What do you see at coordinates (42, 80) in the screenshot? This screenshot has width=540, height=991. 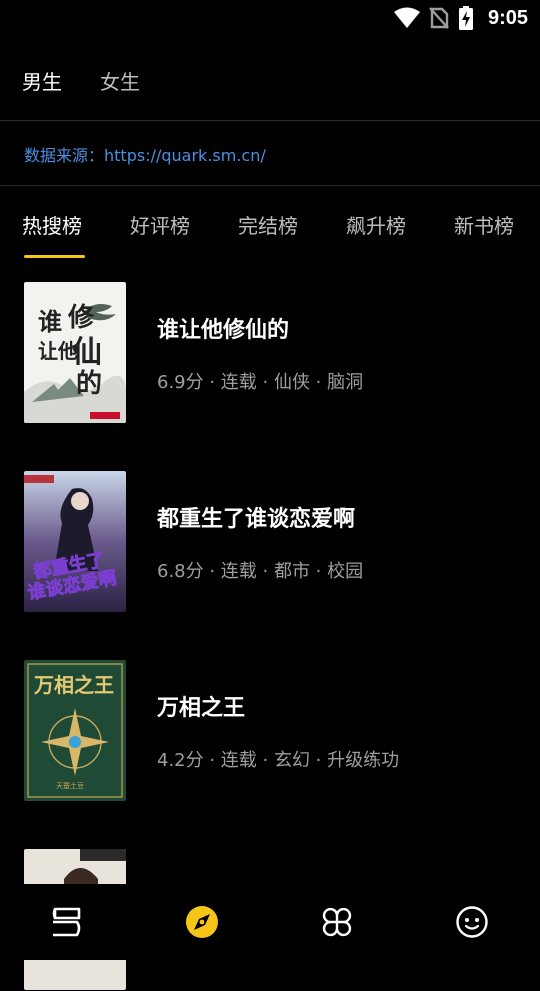 I see `tab-male: 男生` at bounding box center [42, 80].